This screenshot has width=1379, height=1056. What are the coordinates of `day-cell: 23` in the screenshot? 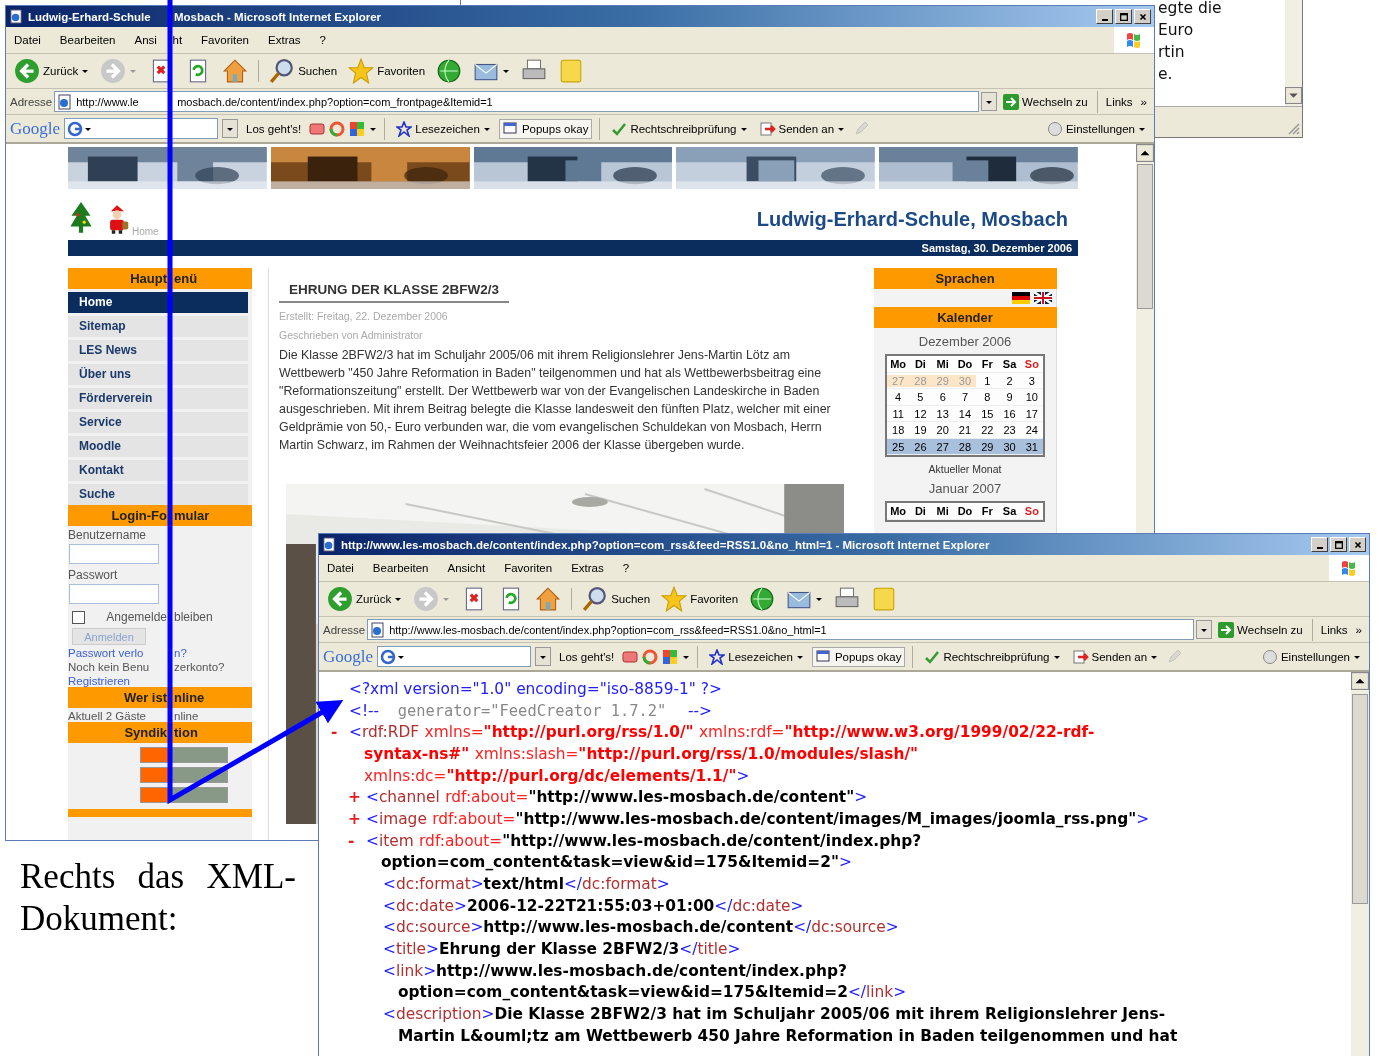 It's located at (1009, 430).